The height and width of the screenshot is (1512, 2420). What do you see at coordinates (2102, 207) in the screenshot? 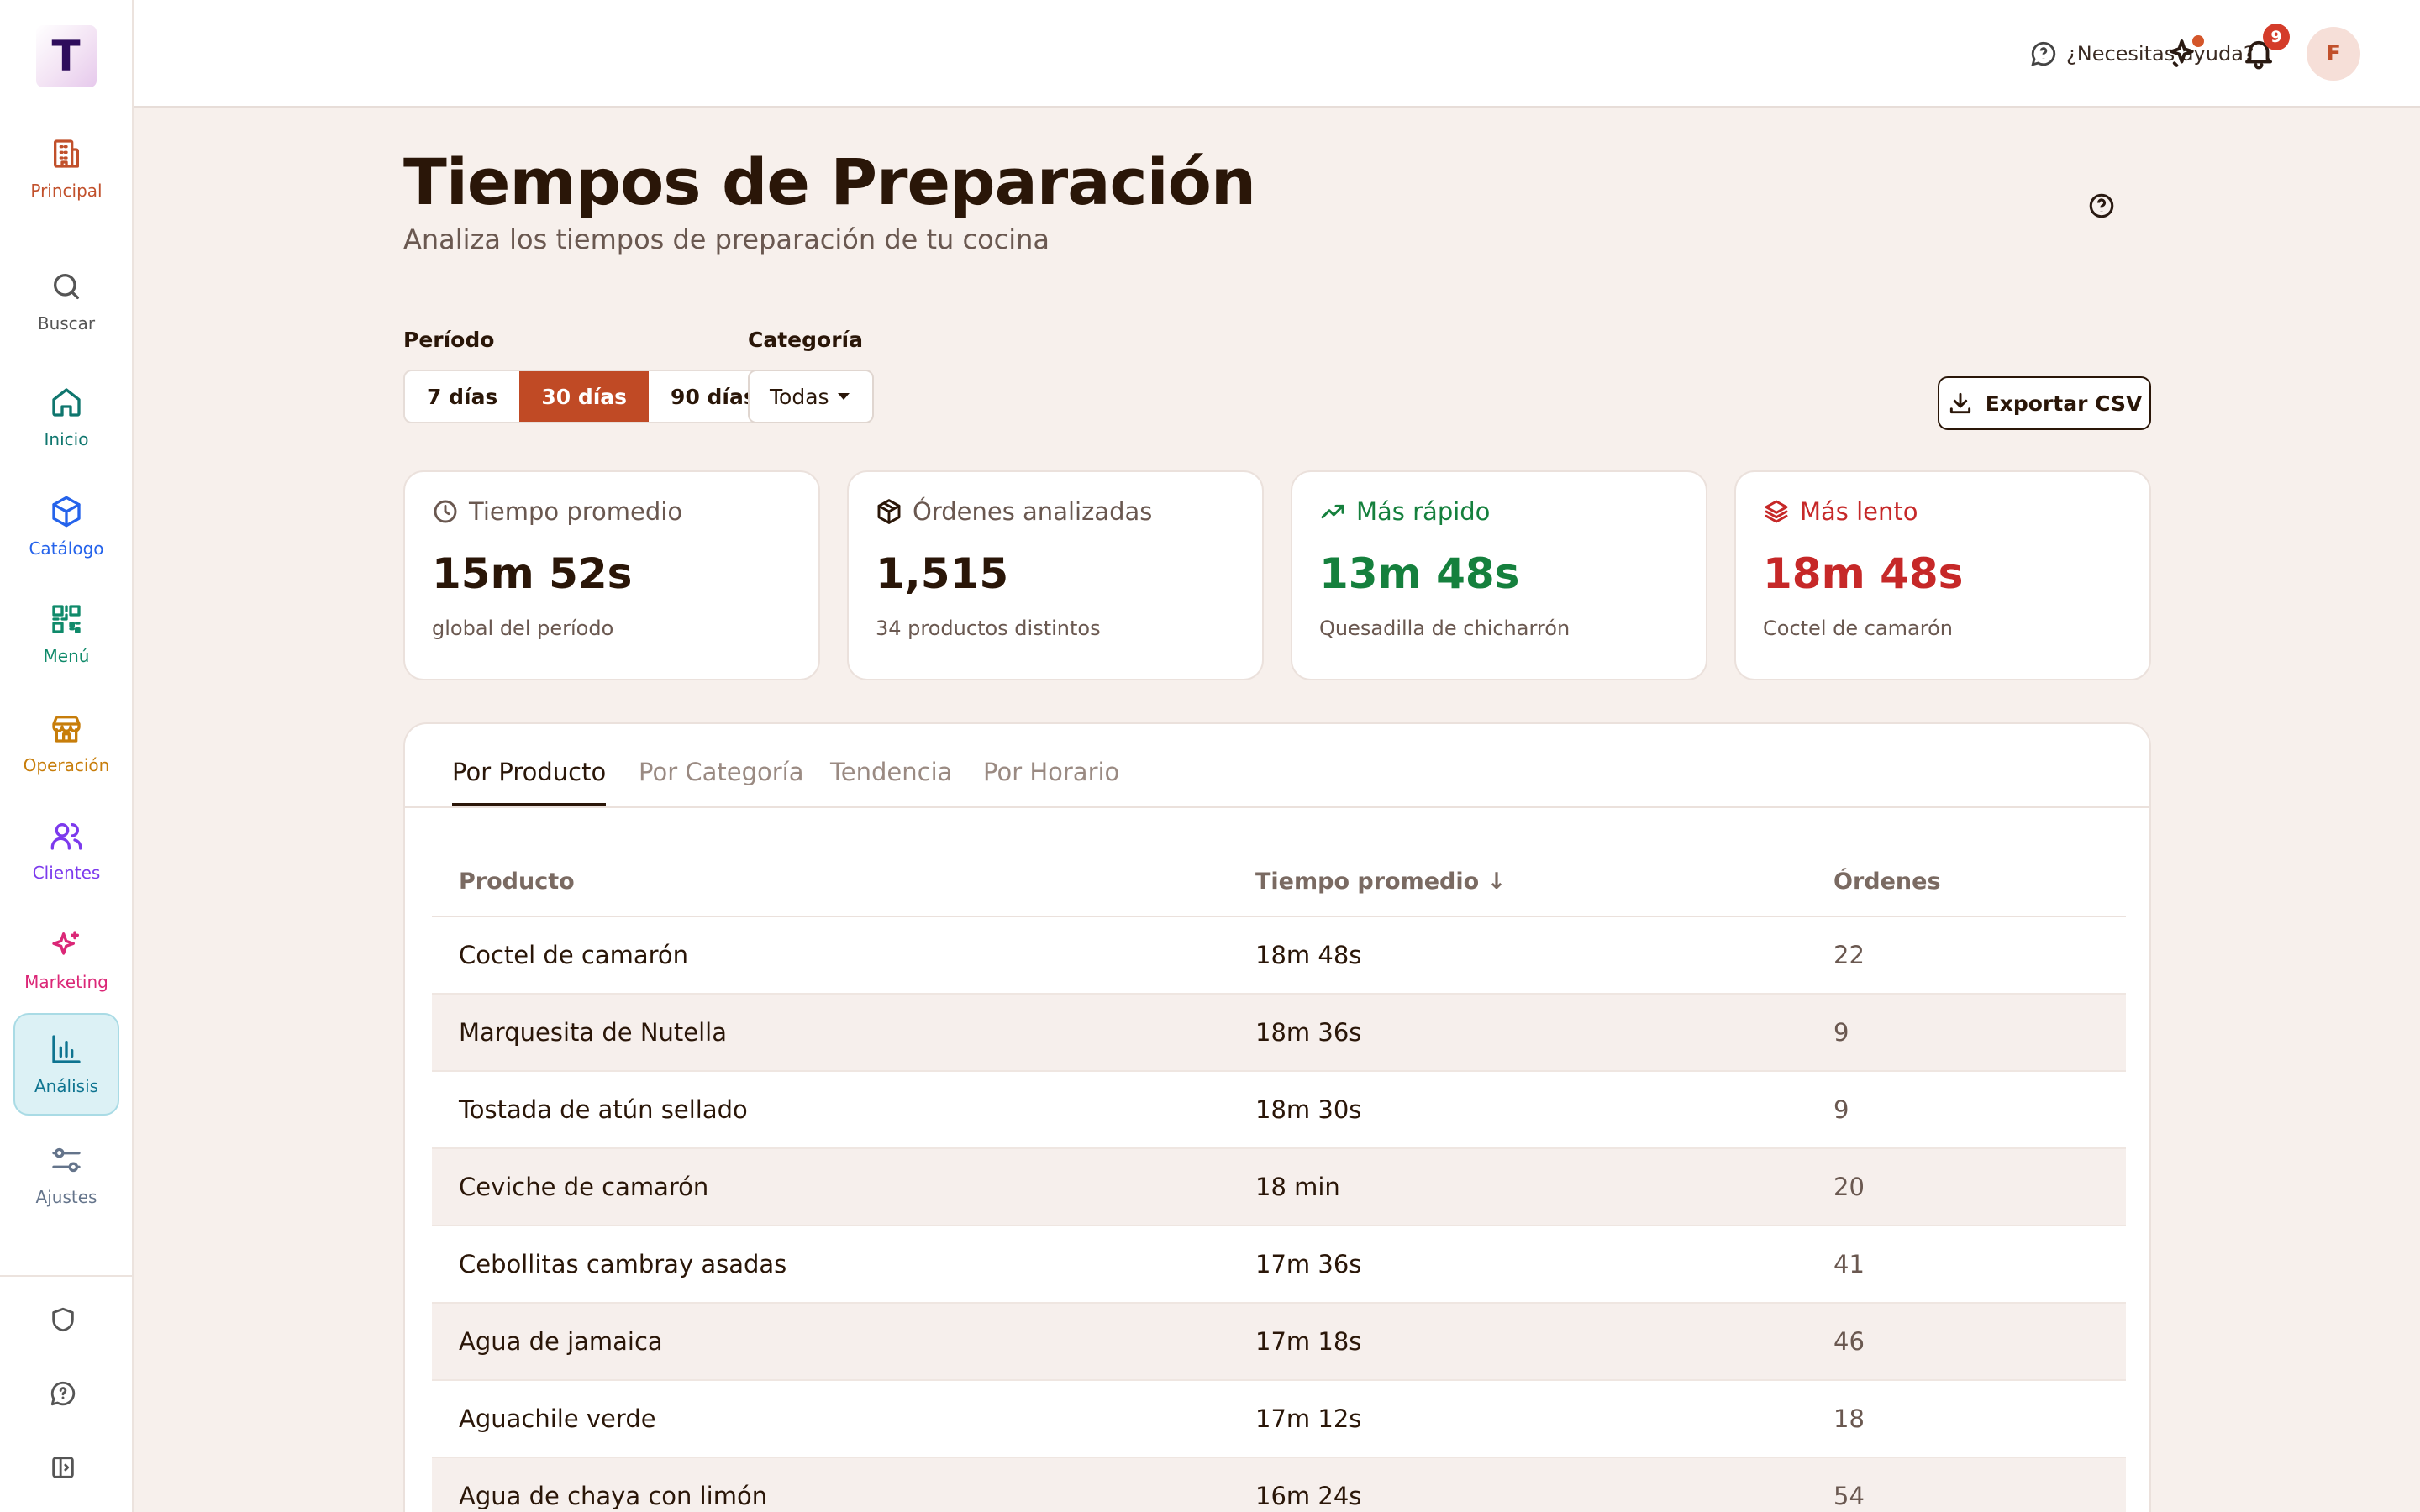
I see `page-help-button` at bounding box center [2102, 207].